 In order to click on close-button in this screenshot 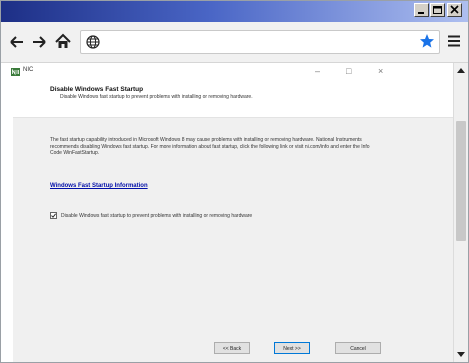, I will do `click(454, 10)`.